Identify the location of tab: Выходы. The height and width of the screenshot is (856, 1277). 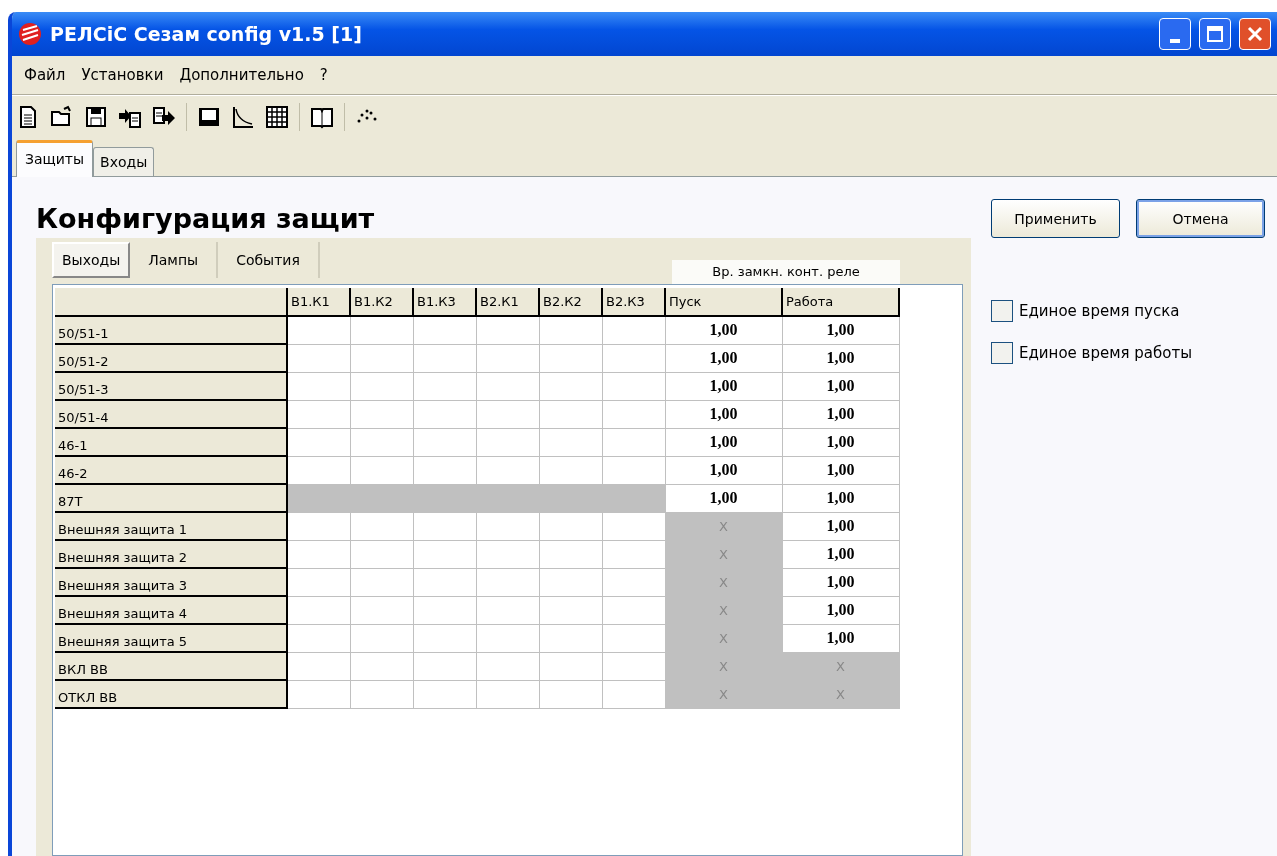
(91, 260).